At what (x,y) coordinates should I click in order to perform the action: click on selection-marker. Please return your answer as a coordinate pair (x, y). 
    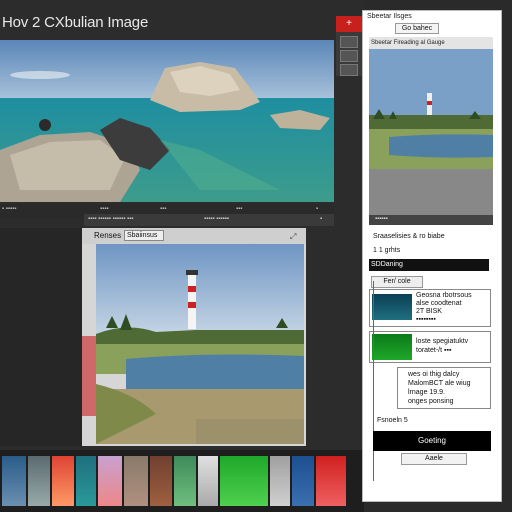
    Looking at the image, I should click on (89, 376).